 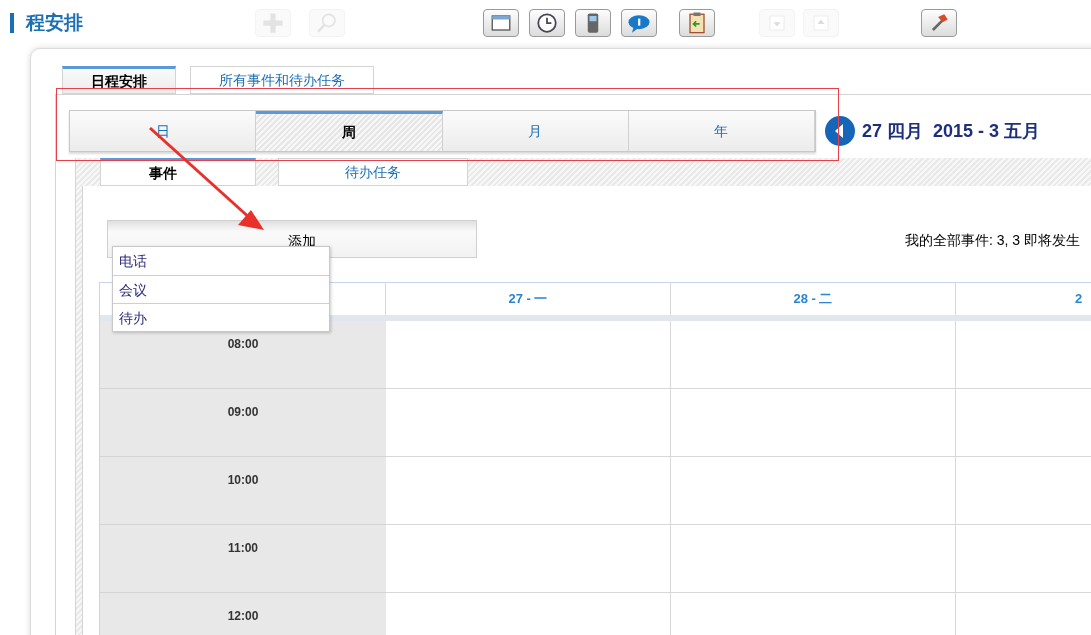 I want to click on column-header: 27 - 一, so click(x=528, y=299).